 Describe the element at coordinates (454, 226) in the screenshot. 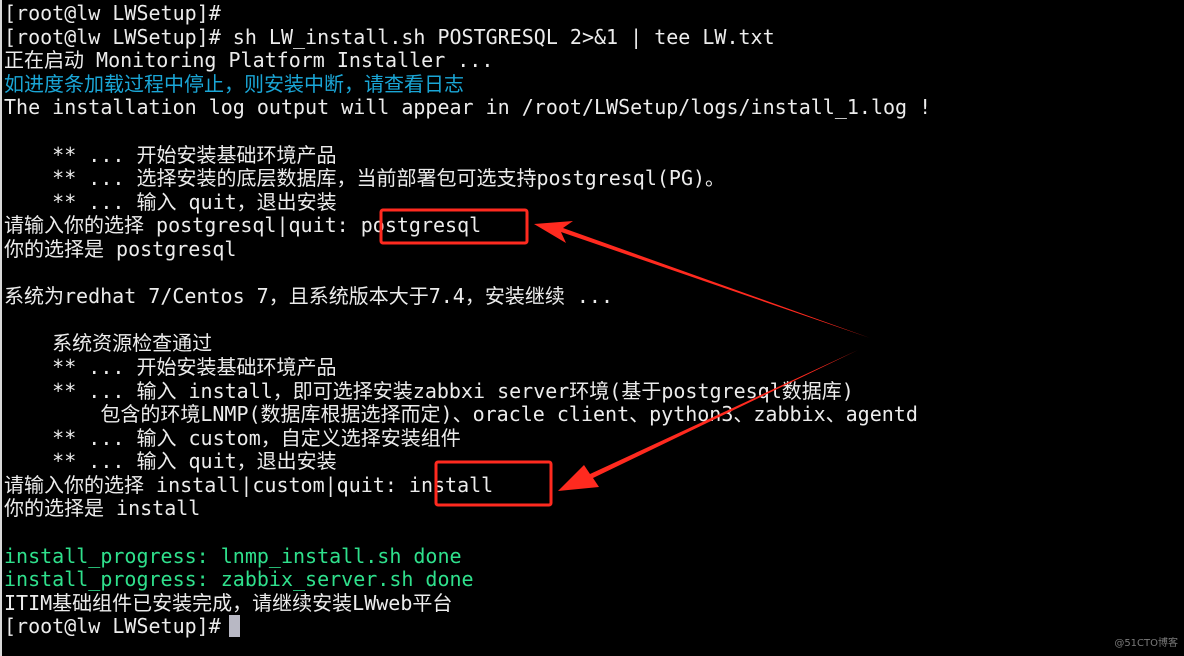

I see `highlight-box-postgresql` at that location.